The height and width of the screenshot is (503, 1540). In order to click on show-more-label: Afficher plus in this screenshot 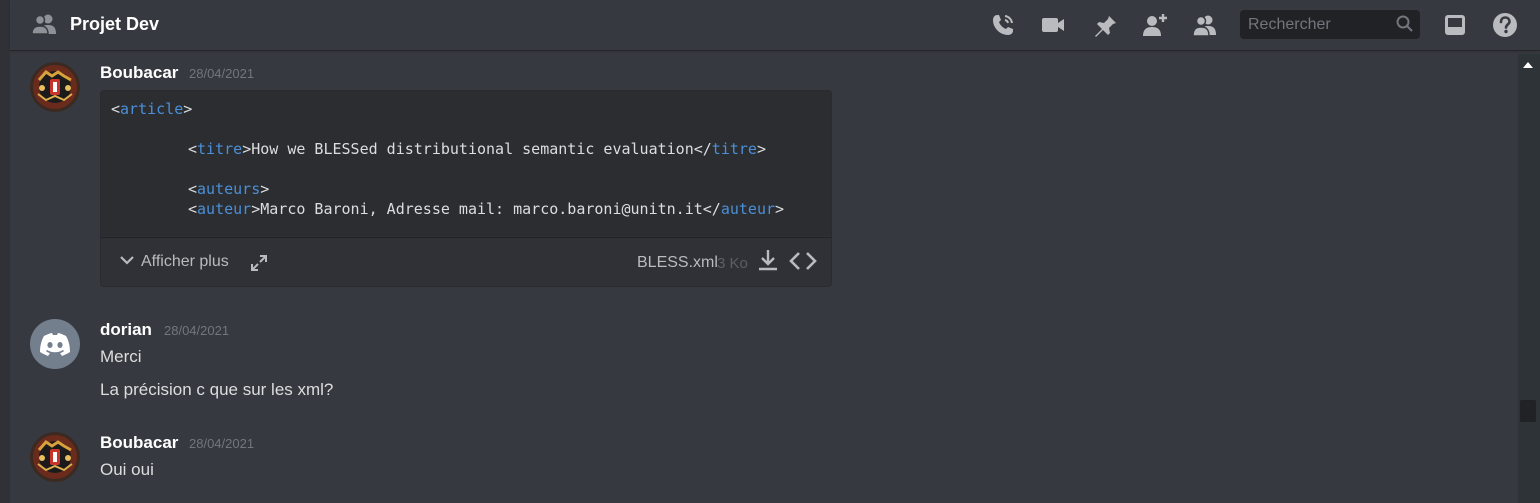, I will do `click(185, 261)`.